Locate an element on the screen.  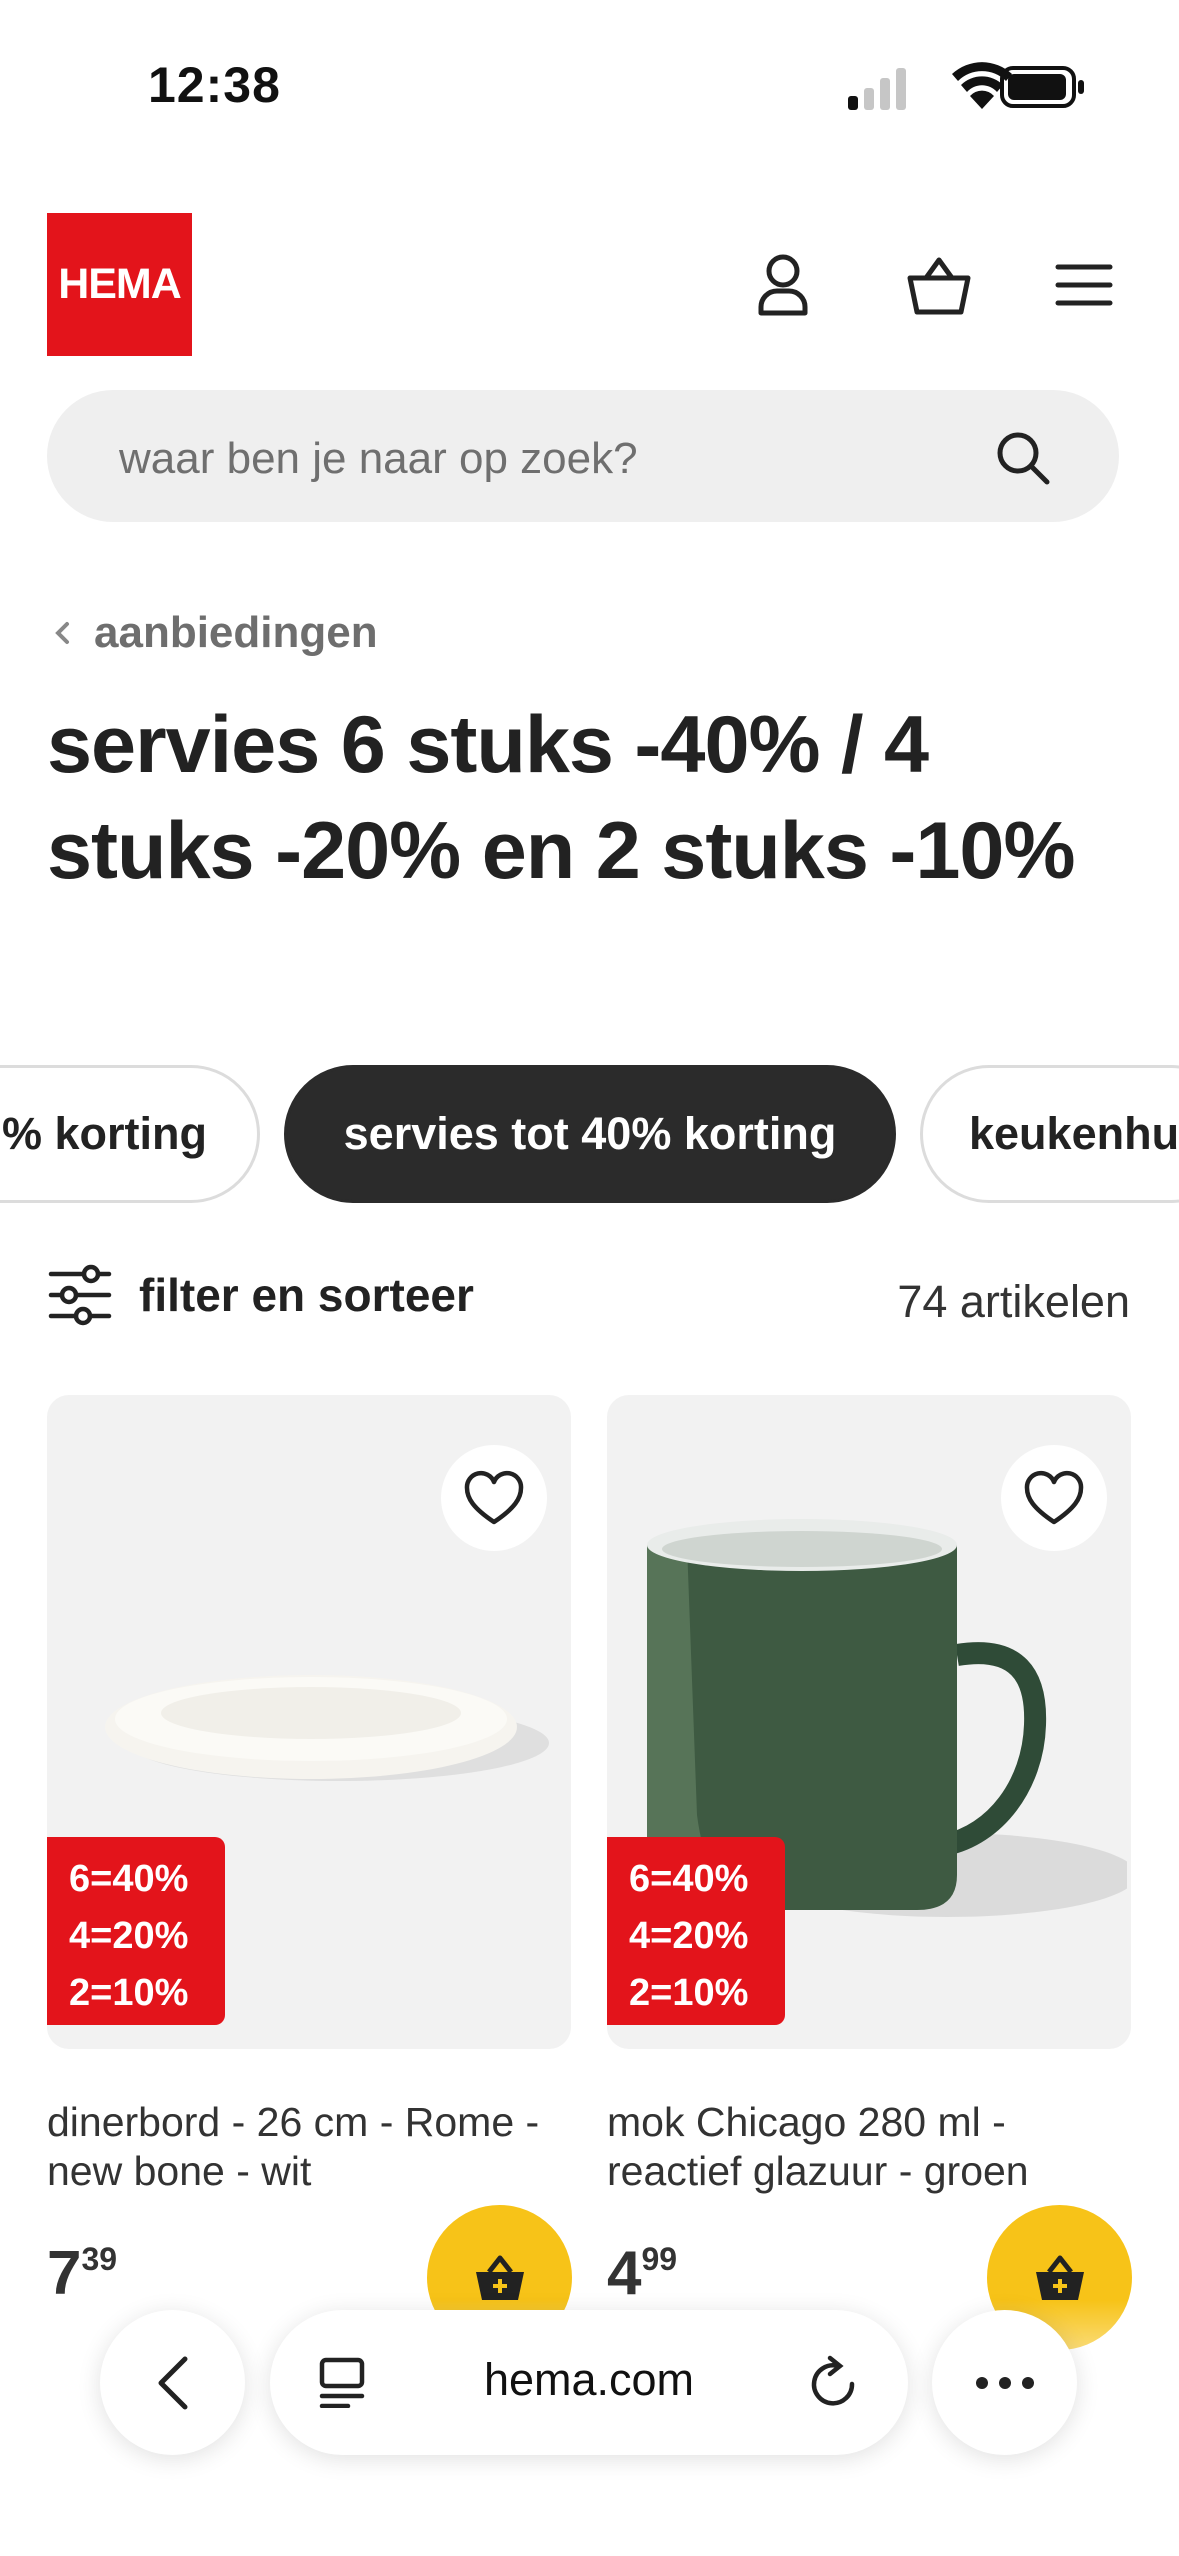
reload-icon is located at coordinates (835, 2383).